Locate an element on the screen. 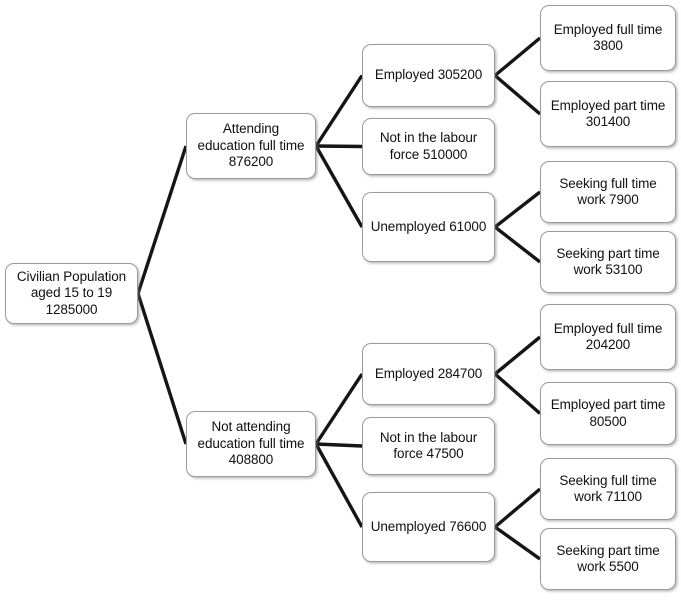 The width and height of the screenshot is (681, 600). connector-attending-to-att-unemployed is located at coordinates (339, 186).